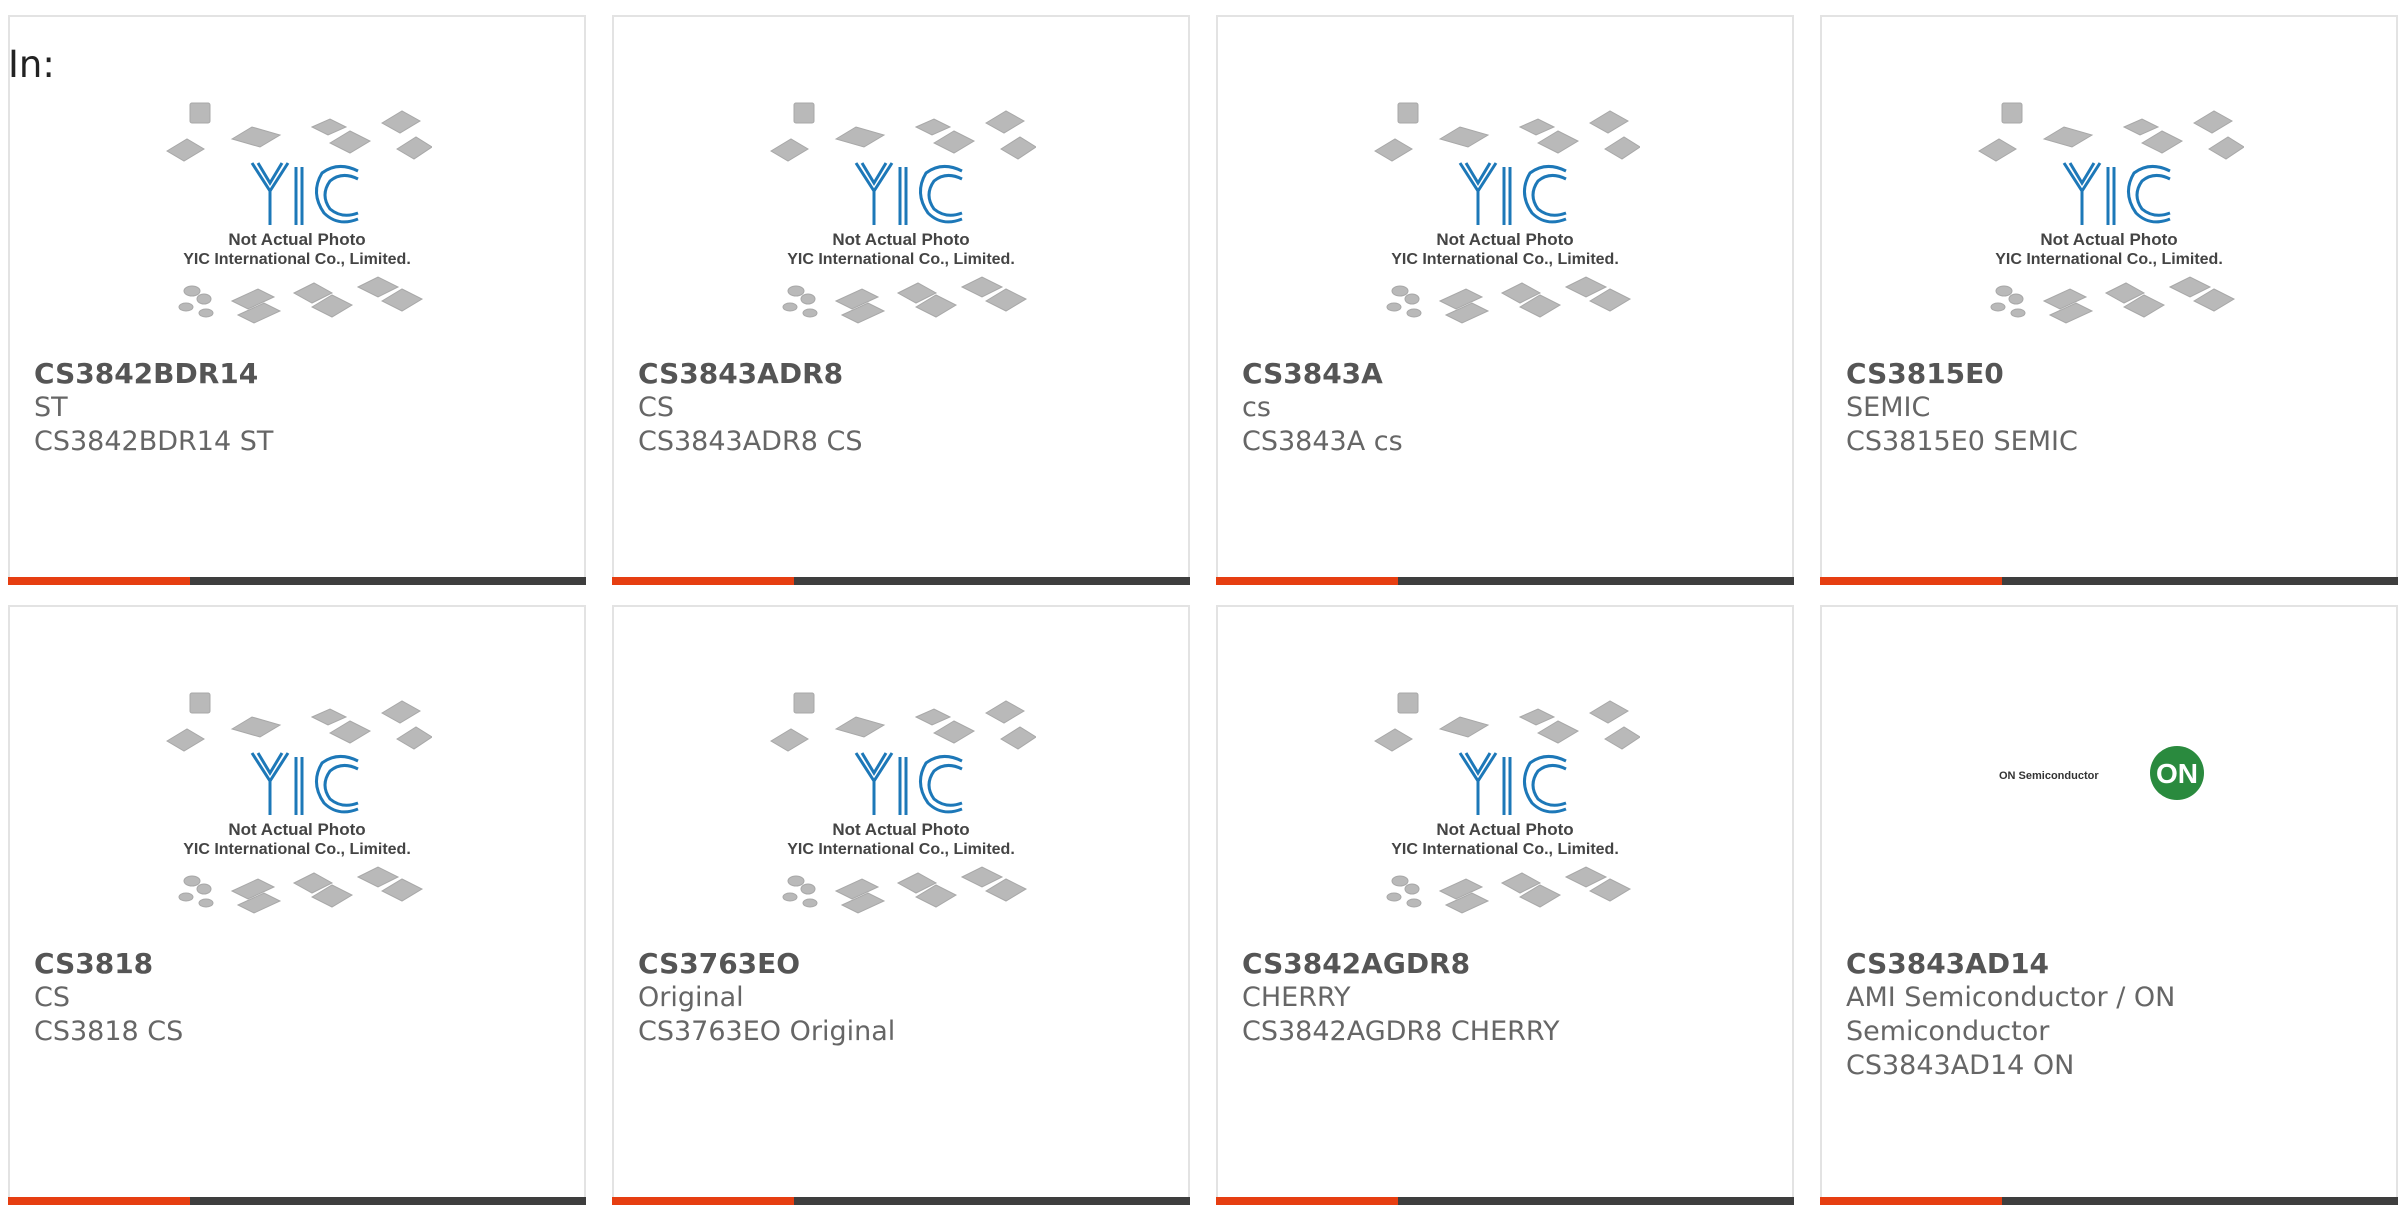  I want to click on product-info: CS3843A cs CS3843A cs, so click(1482, 408).